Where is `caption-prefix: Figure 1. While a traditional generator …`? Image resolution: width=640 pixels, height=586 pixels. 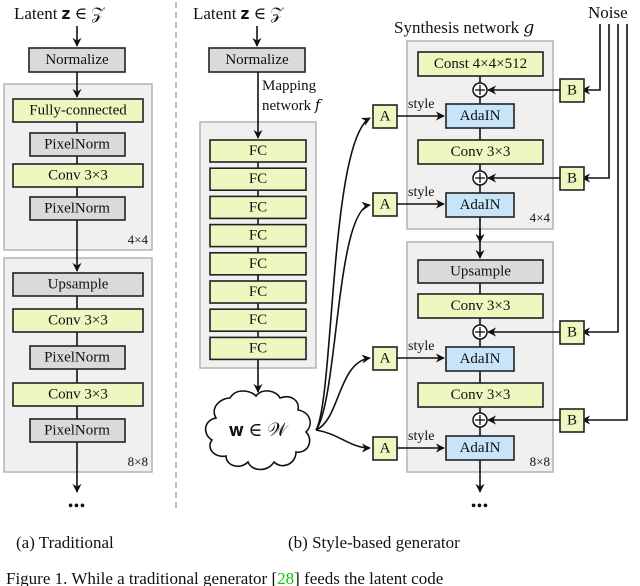 caption-prefix: Figure 1. While a traditional generator … is located at coordinates (141, 577).